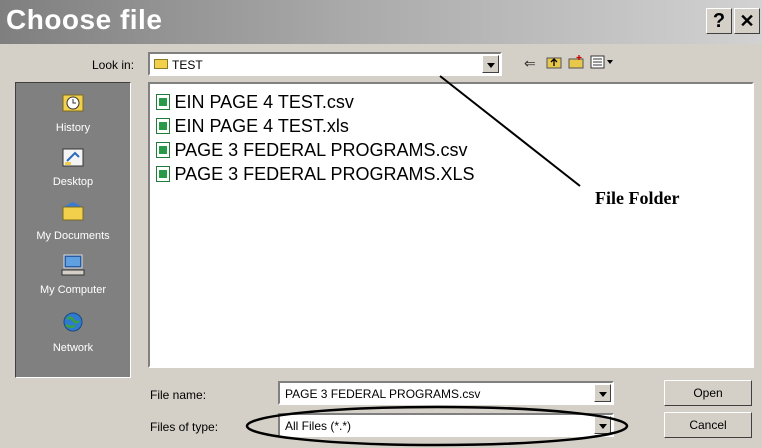 The width and height of the screenshot is (762, 448). I want to click on cancel-button: Cancel, so click(708, 425).